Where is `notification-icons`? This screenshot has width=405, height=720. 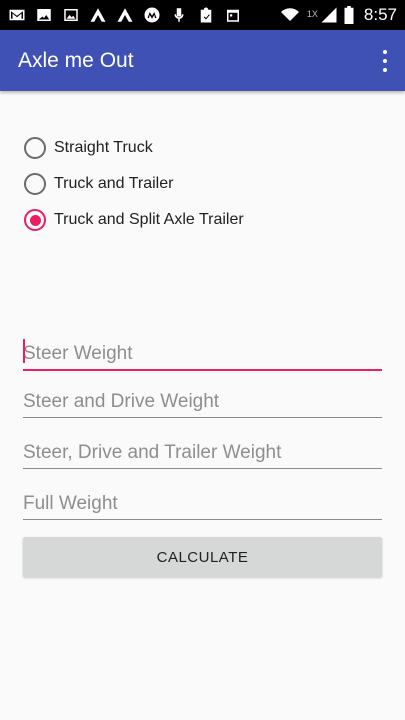
notification-icons is located at coordinates (125, 15).